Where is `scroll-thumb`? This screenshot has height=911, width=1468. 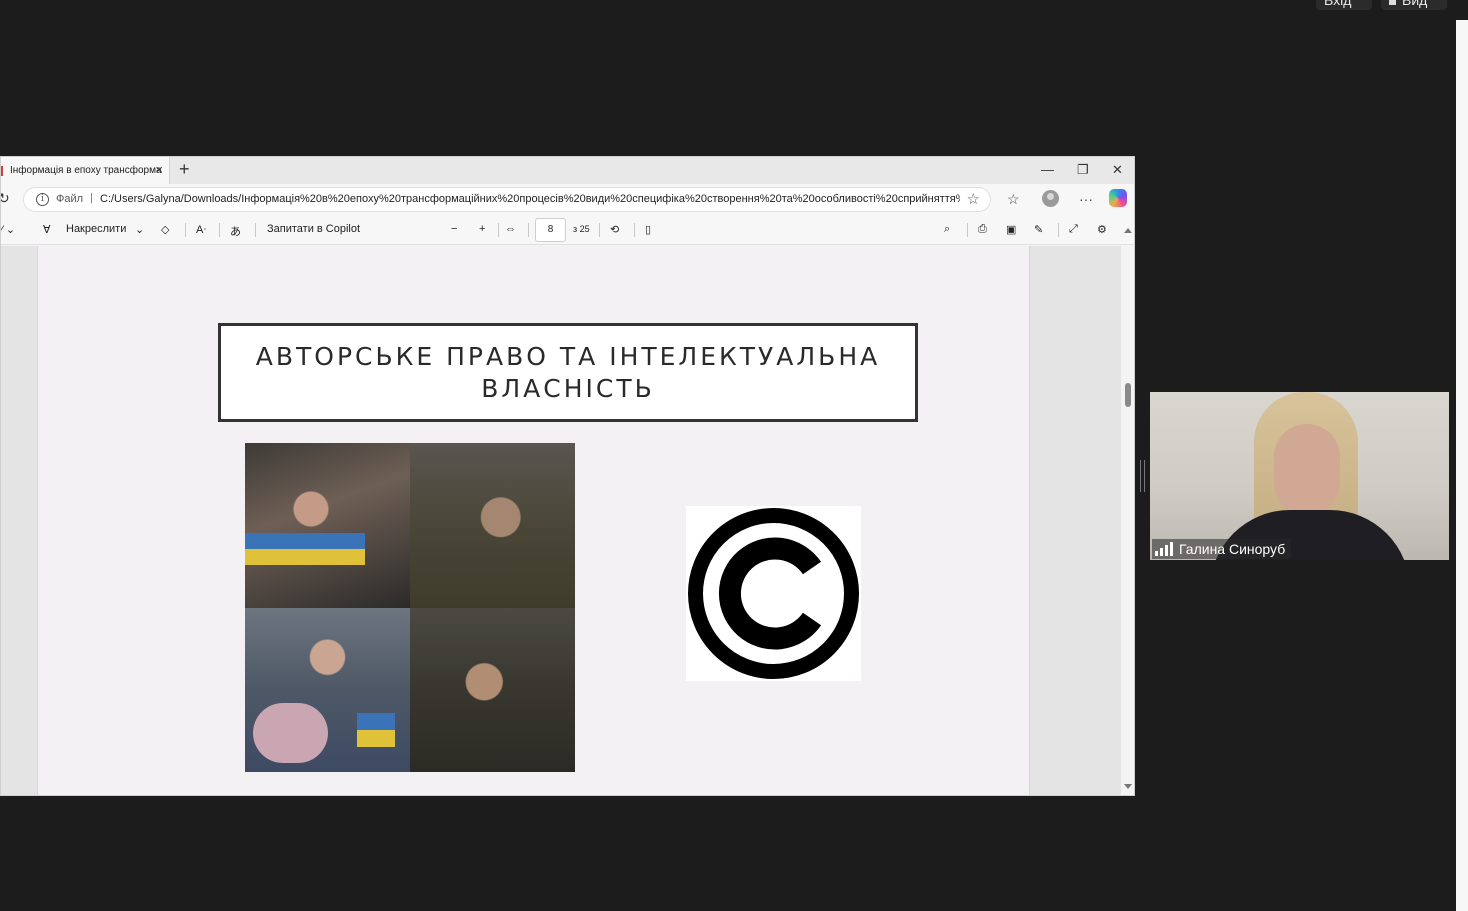
scroll-thumb is located at coordinates (1128, 395).